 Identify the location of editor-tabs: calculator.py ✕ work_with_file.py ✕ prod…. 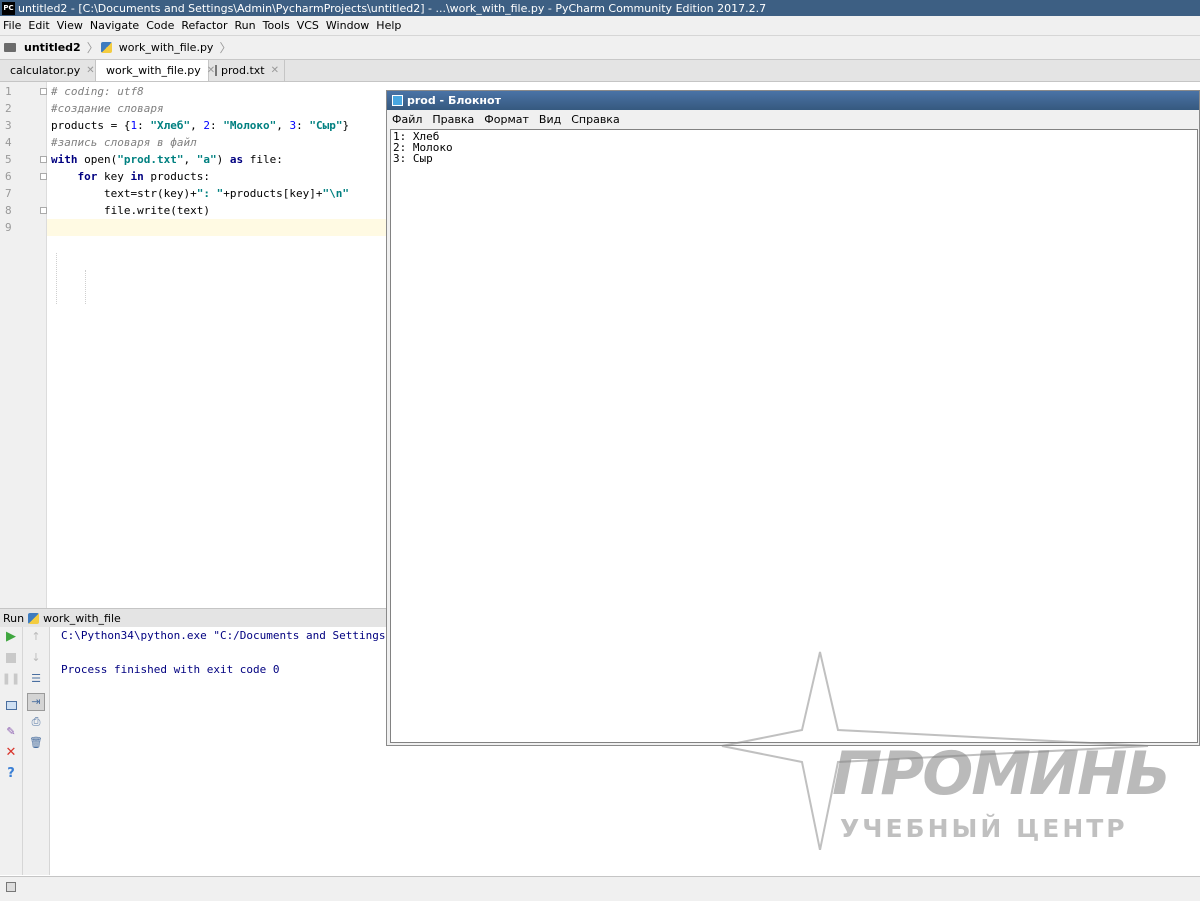
(600, 71).